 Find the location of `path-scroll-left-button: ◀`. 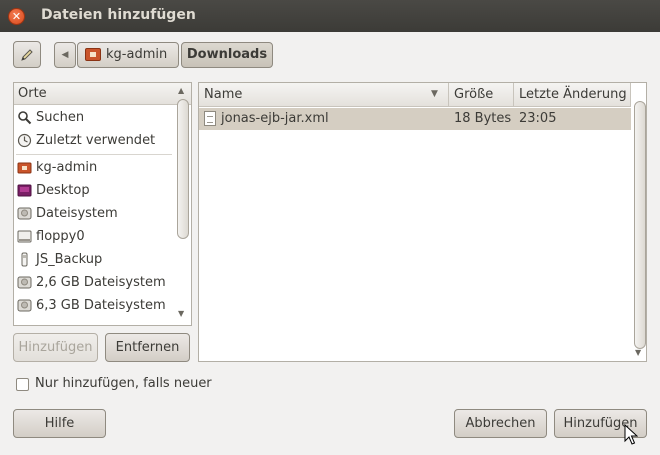

path-scroll-left-button: ◀ is located at coordinates (65, 55).